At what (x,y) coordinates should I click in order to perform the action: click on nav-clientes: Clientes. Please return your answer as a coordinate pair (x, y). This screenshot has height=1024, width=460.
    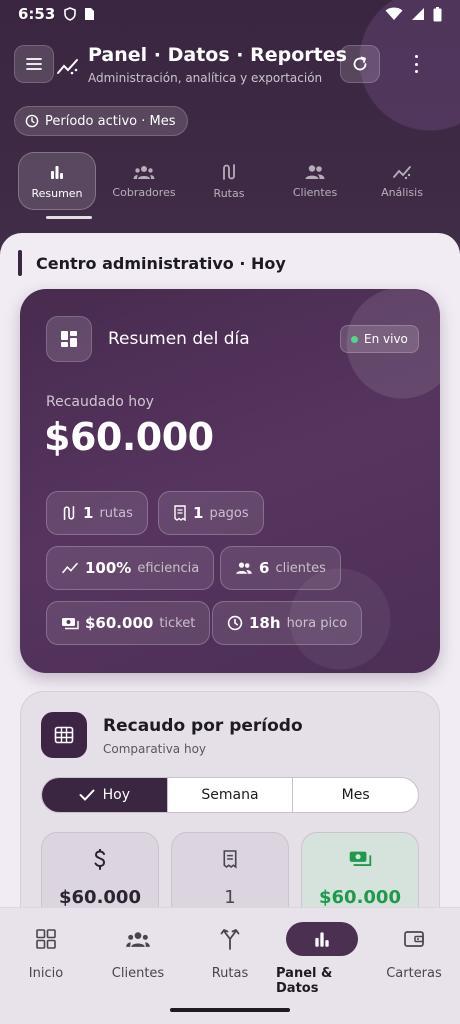
    Looking at the image, I should click on (138, 952).